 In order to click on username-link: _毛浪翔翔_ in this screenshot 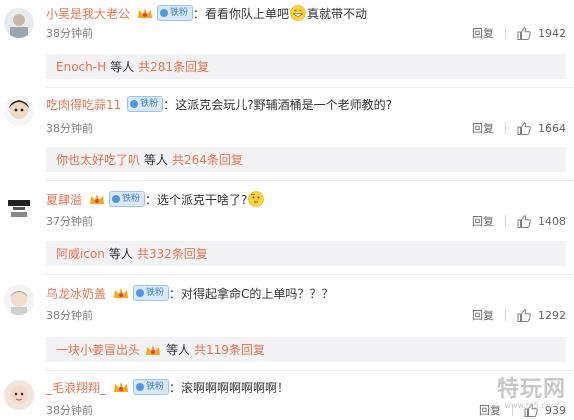, I will do `click(76, 387)`.